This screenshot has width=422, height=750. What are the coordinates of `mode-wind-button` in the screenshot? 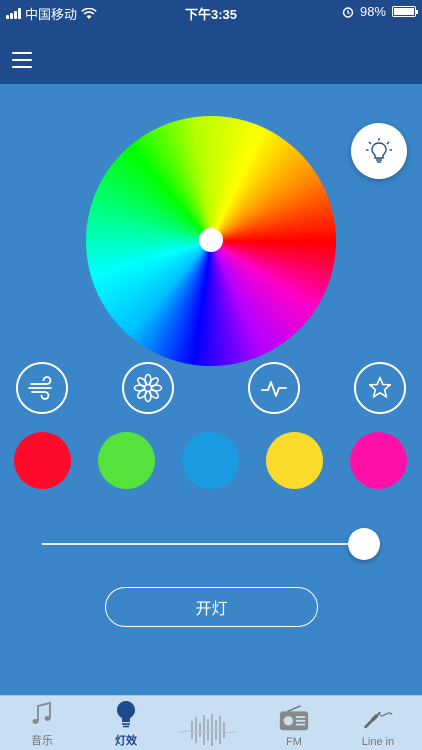 It's located at (42, 388).